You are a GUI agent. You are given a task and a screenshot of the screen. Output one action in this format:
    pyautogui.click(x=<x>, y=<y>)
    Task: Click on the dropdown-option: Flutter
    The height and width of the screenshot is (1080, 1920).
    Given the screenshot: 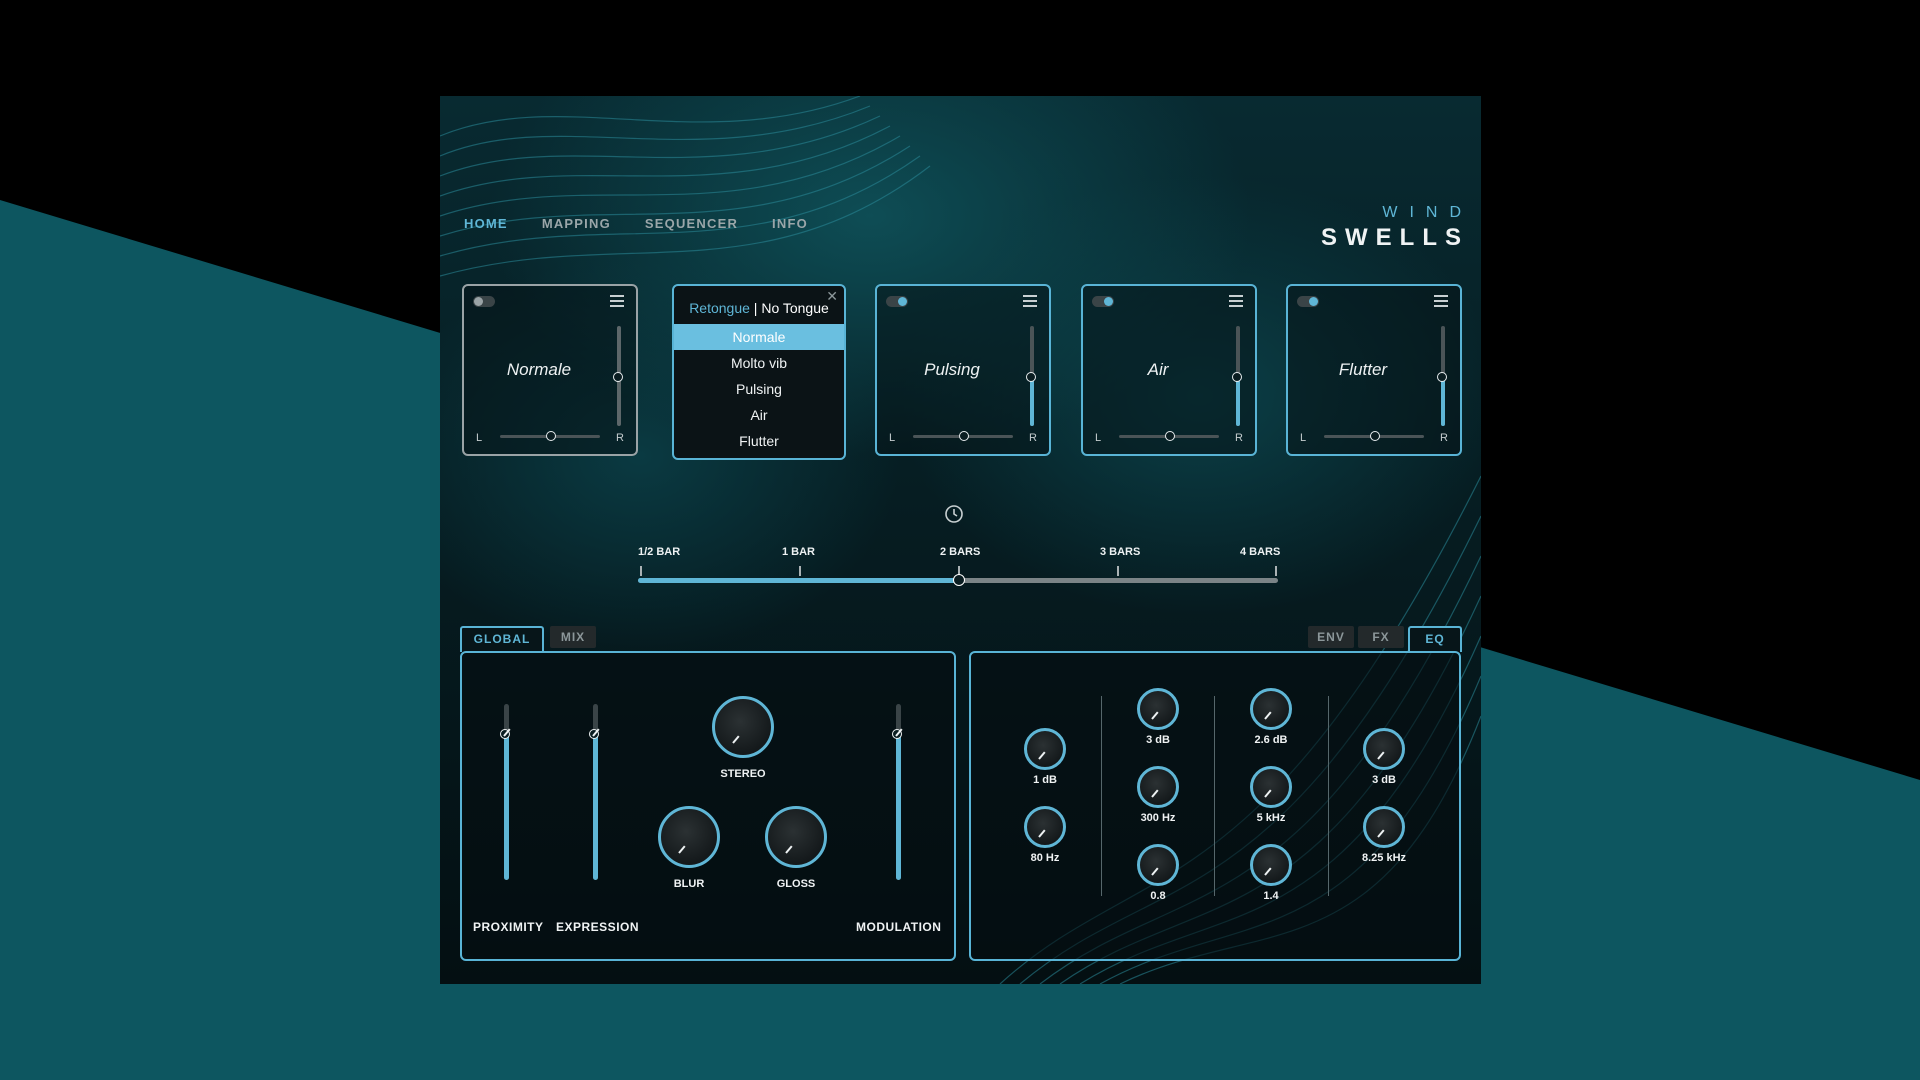 What is the action you would take?
    pyautogui.click(x=759, y=441)
    